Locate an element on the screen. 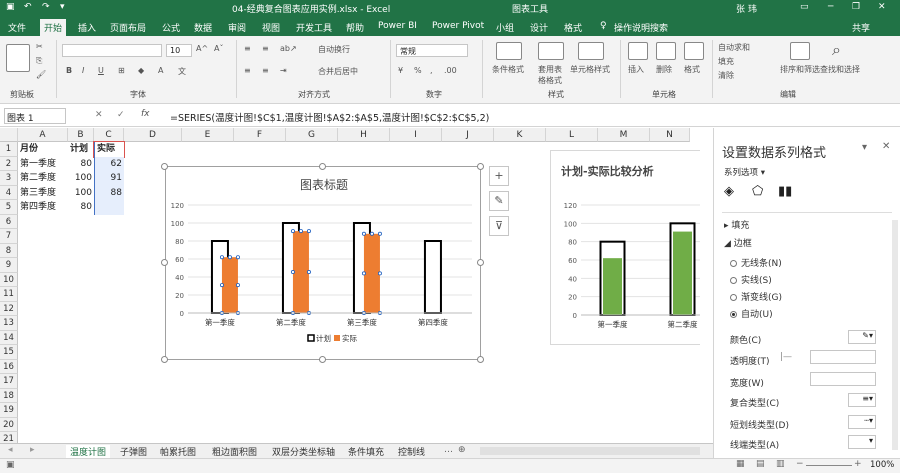  radio-solid-line: 实线(S) is located at coordinates (751, 279).